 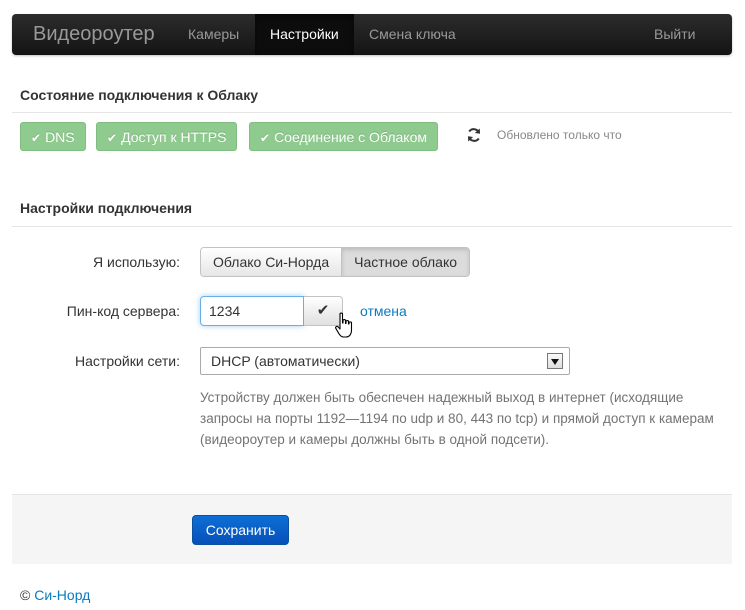 What do you see at coordinates (136, 262) in the screenshot?
I see `use-label: Я использую:` at bounding box center [136, 262].